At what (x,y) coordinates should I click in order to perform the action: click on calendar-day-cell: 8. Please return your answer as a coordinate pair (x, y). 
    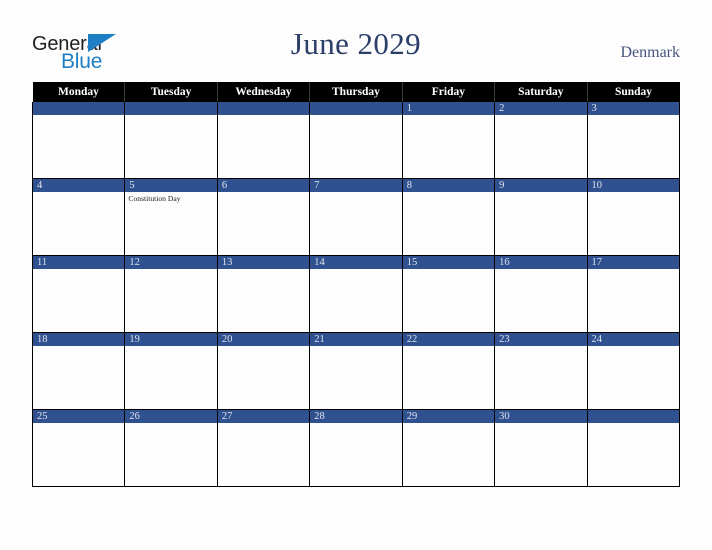
    Looking at the image, I should click on (448, 217).